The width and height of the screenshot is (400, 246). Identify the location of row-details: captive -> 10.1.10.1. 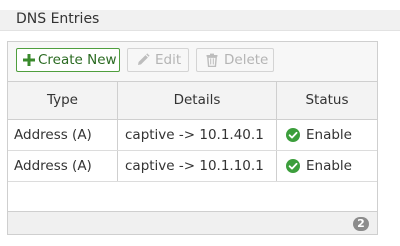
(194, 166).